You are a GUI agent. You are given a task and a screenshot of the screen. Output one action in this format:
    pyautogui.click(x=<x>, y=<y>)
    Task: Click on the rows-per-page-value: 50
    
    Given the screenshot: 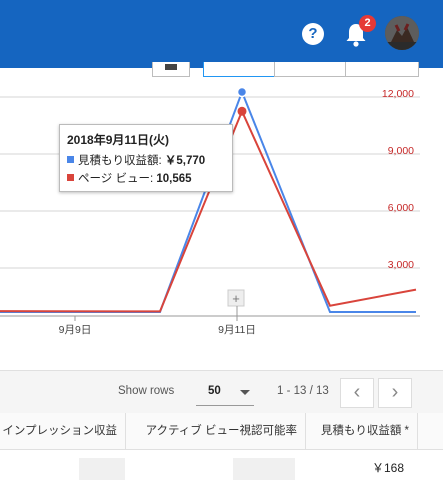 What is the action you would take?
    pyautogui.click(x=214, y=391)
    